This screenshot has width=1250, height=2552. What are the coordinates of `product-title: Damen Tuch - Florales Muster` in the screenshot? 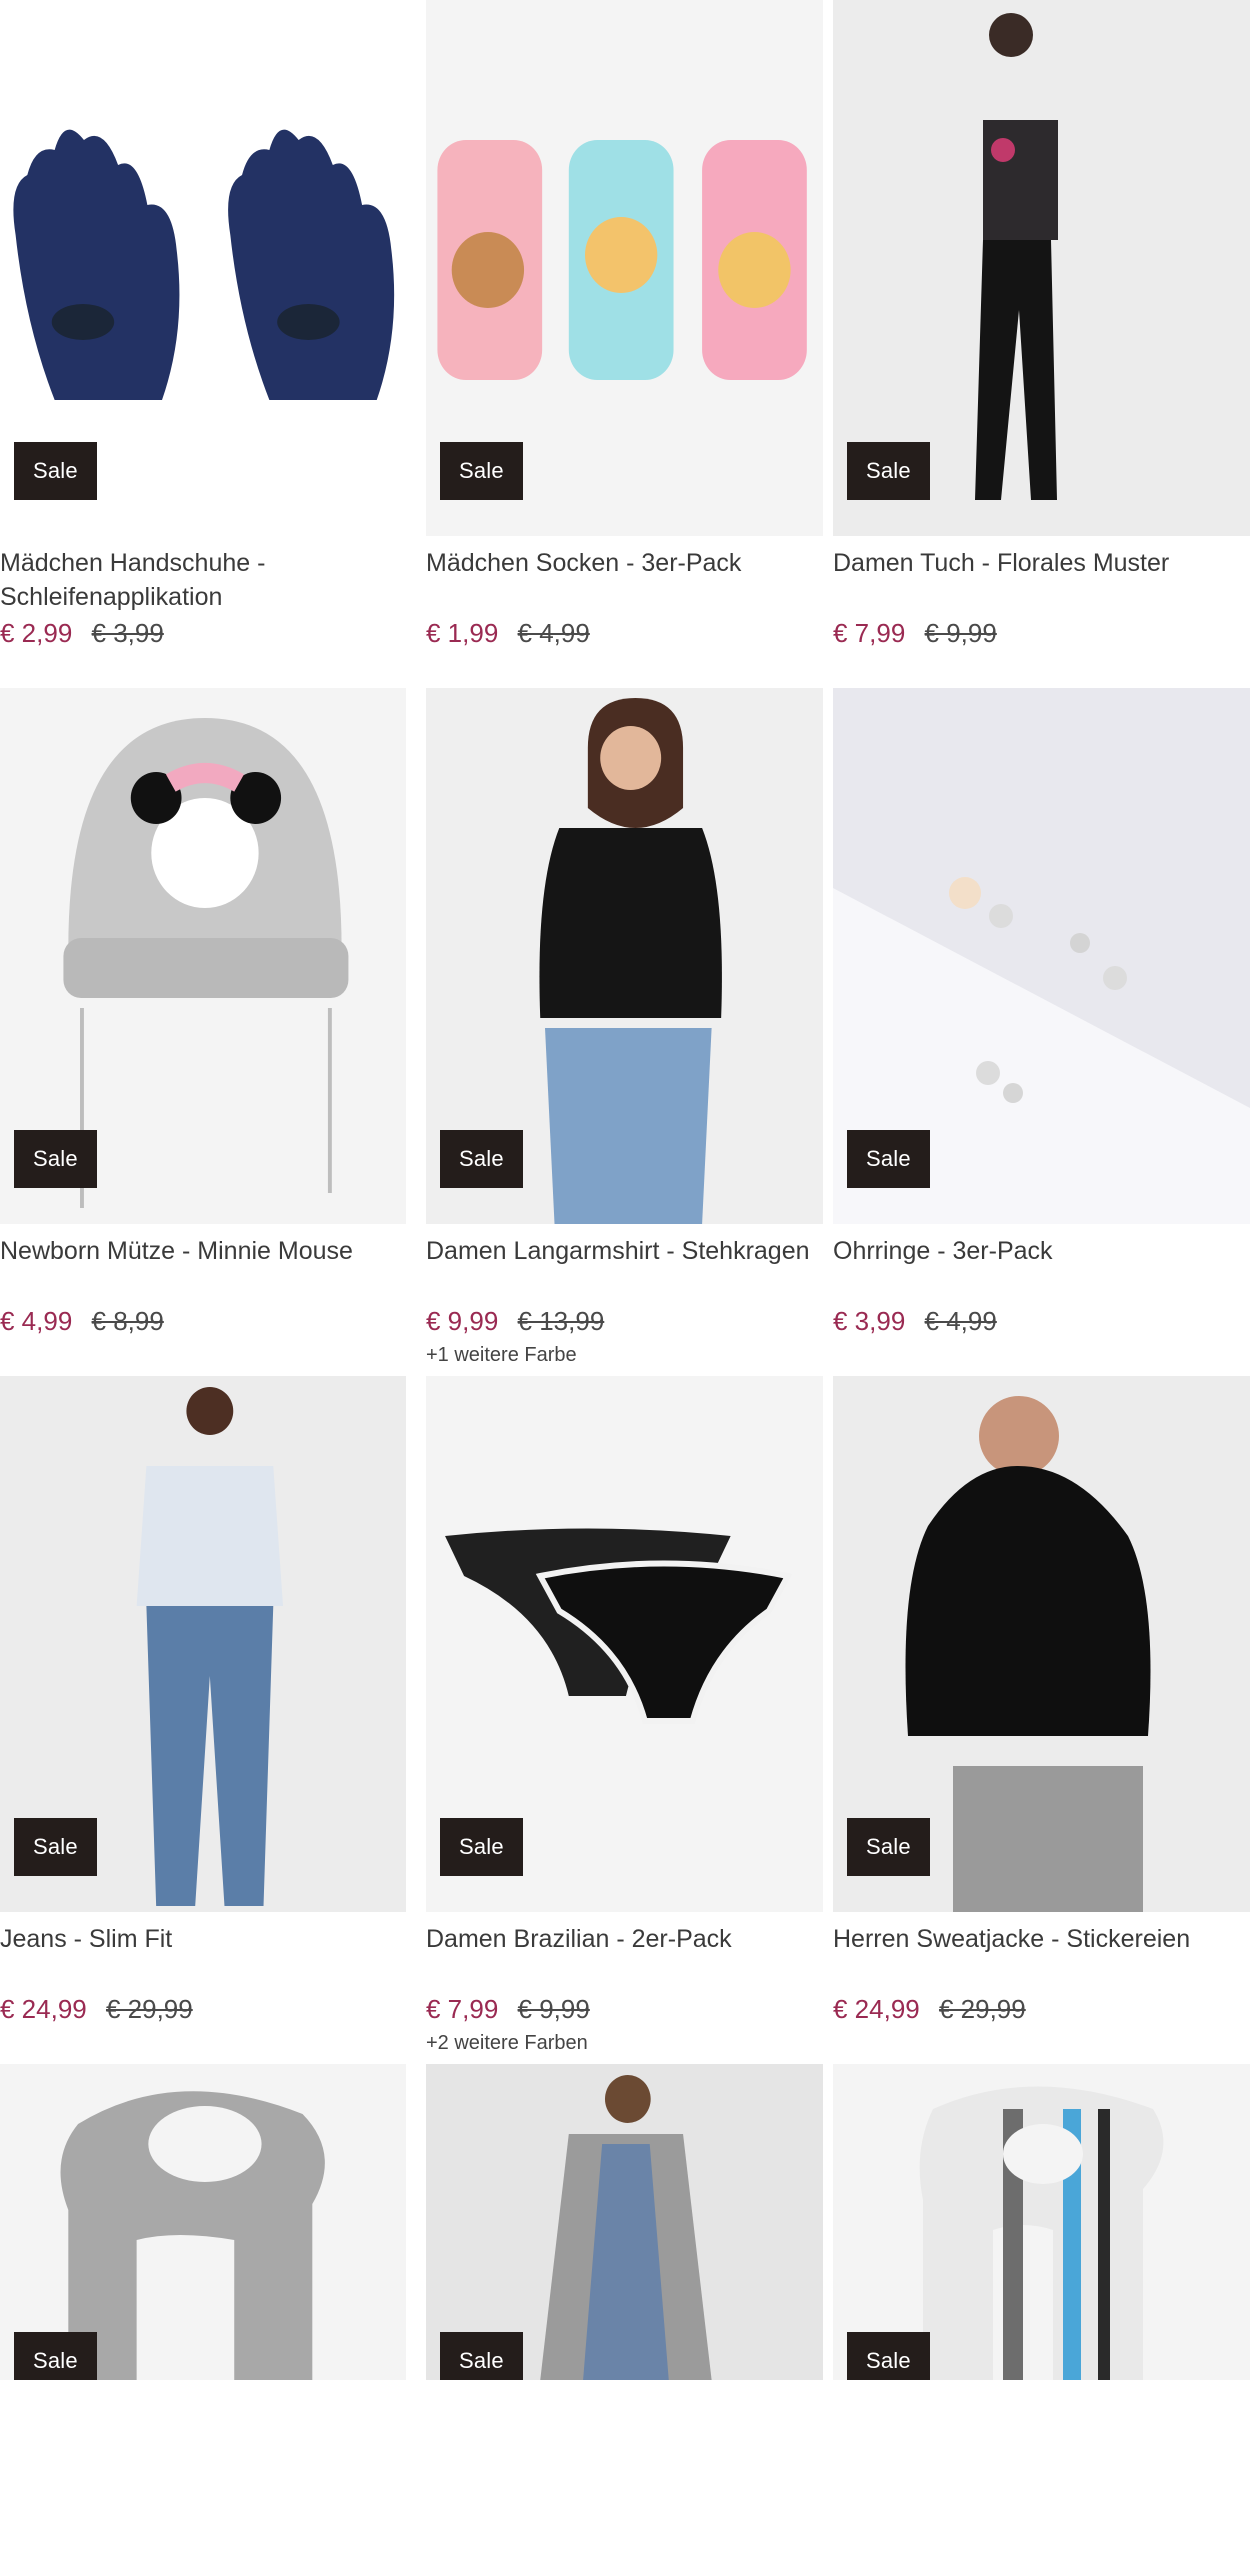 It's located at (1041, 581).